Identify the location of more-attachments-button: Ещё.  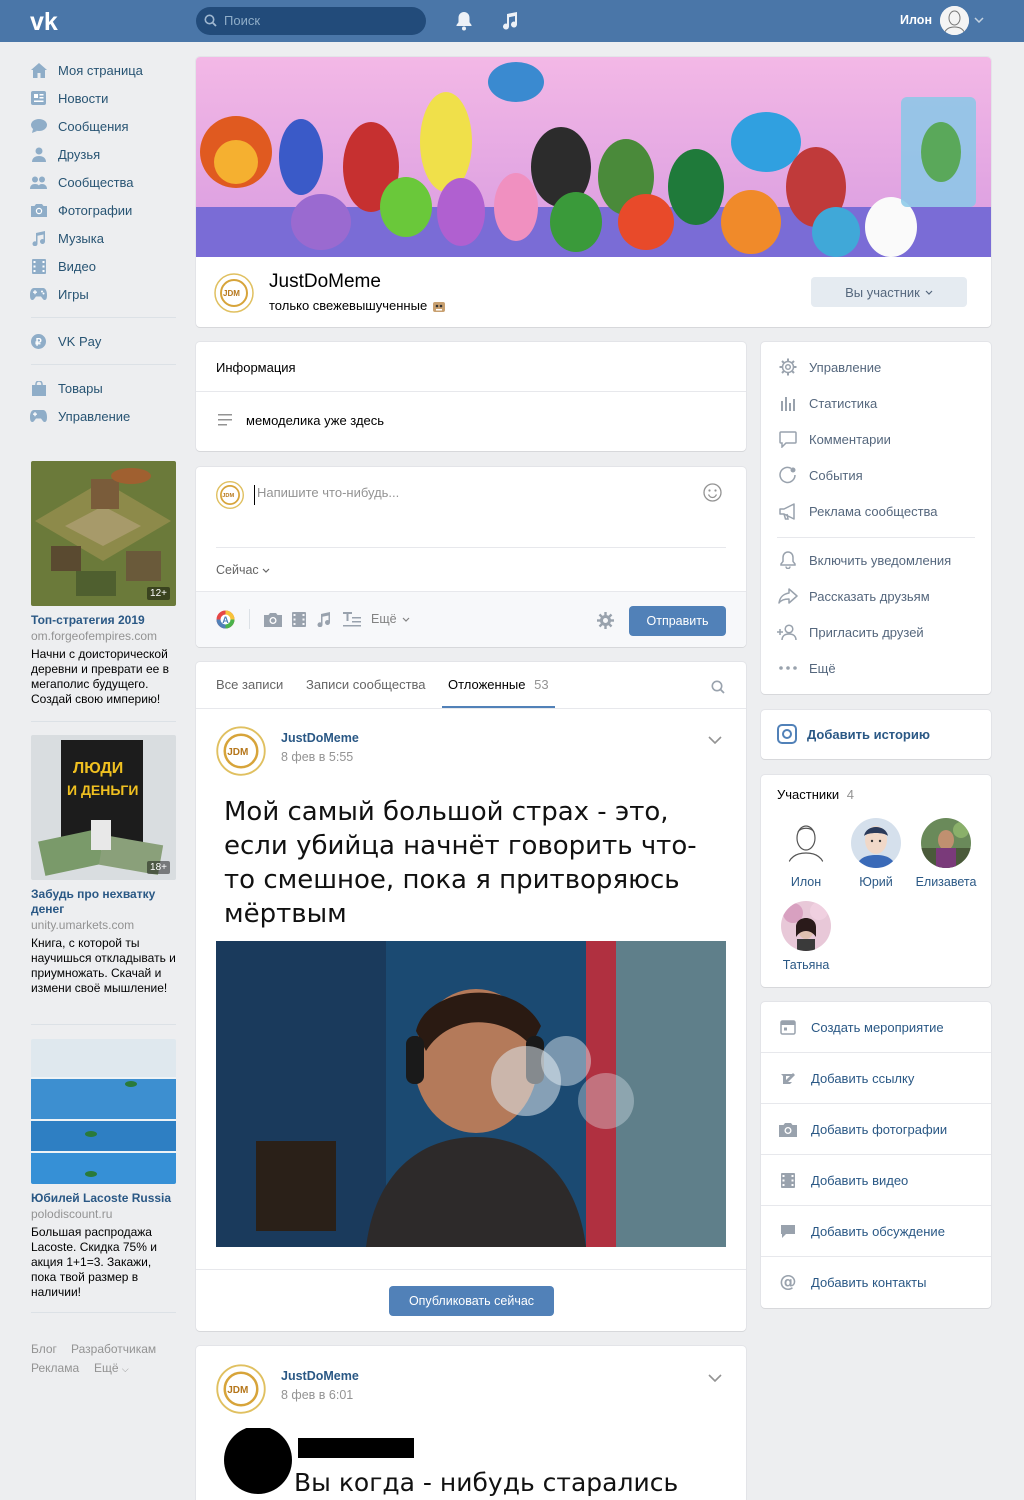
(390, 619).